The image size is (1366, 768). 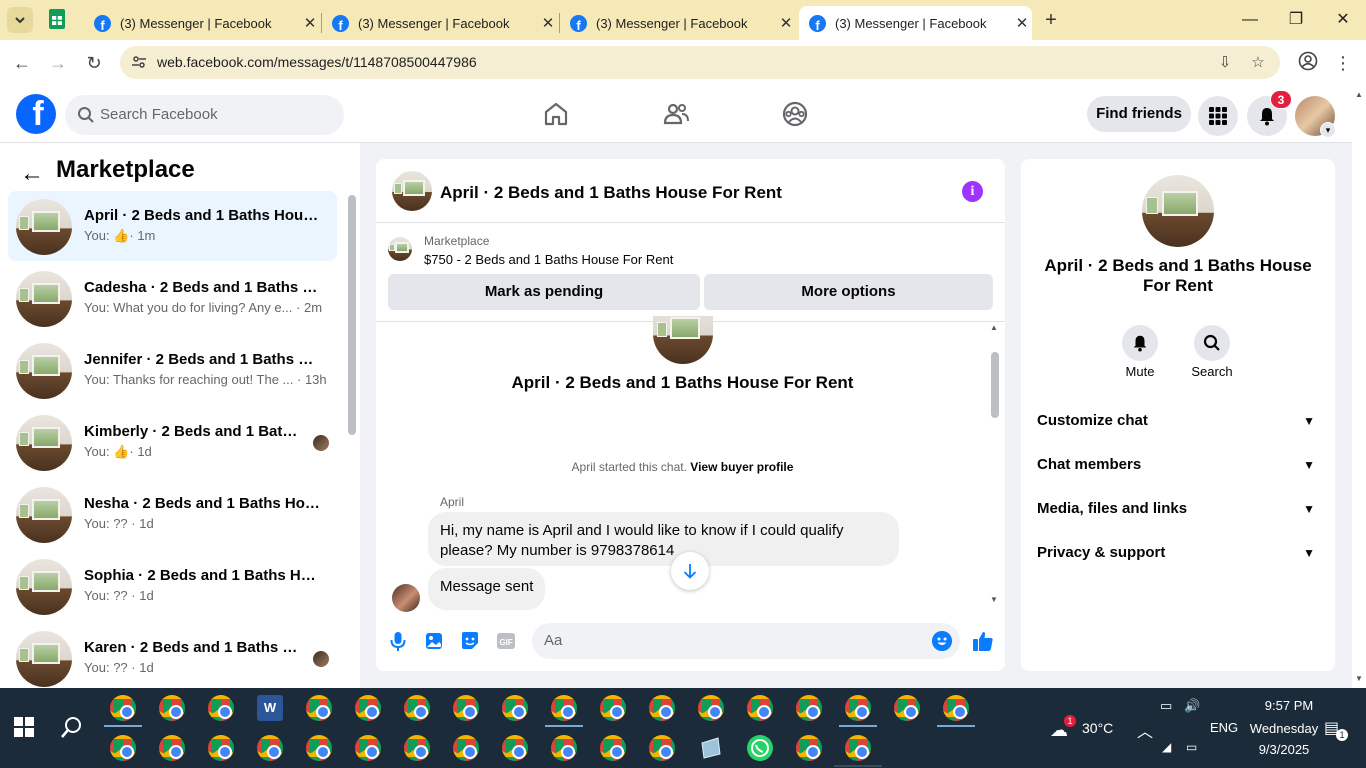 What do you see at coordinates (983, 641) in the screenshot?
I see `thumbs-up-icon` at bounding box center [983, 641].